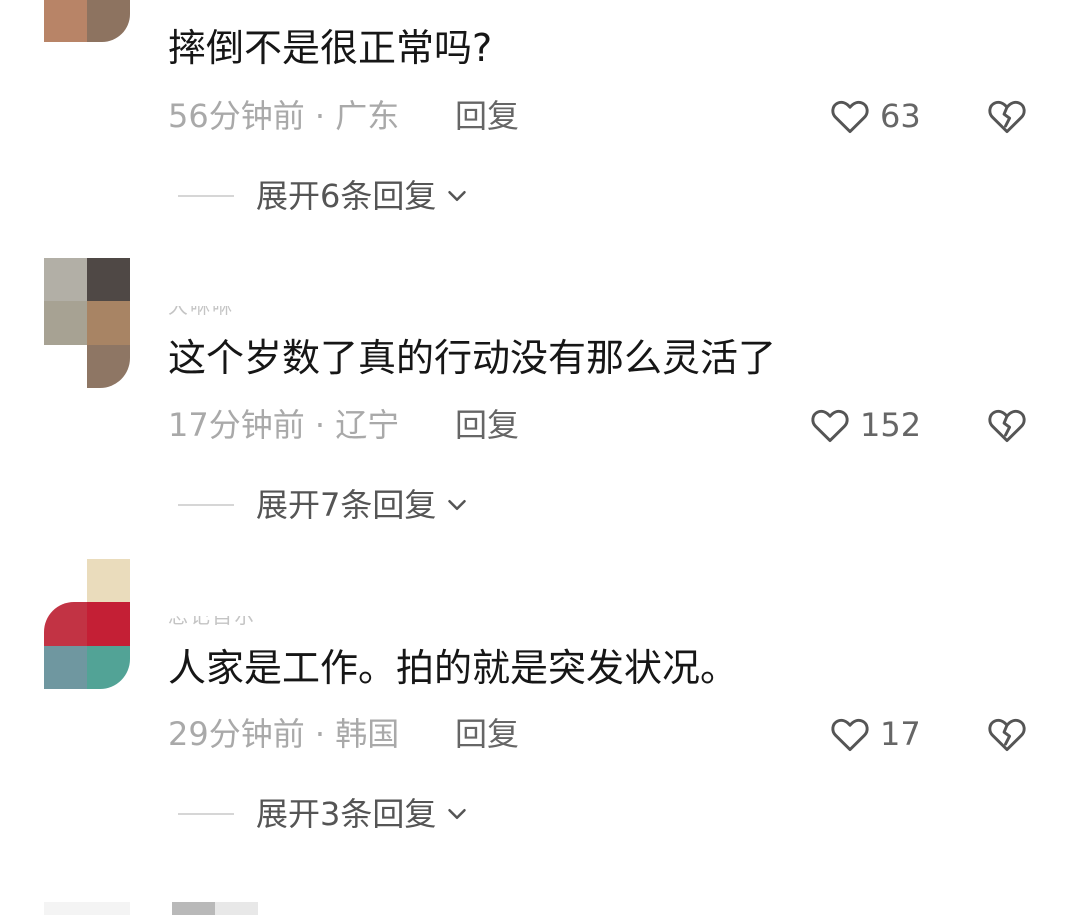 This screenshot has height=915, width=1080. I want to click on like-count: 17, so click(900, 734).